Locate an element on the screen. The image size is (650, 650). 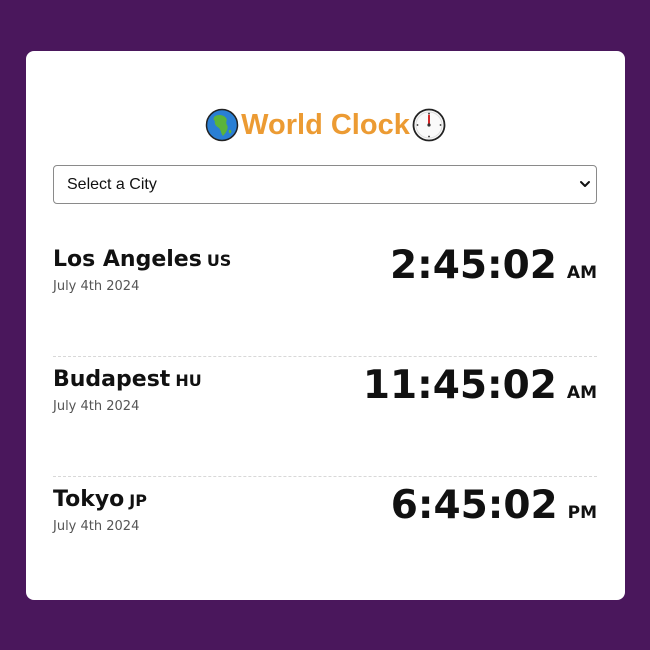
time-ampm: PM is located at coordinates (582, 513).